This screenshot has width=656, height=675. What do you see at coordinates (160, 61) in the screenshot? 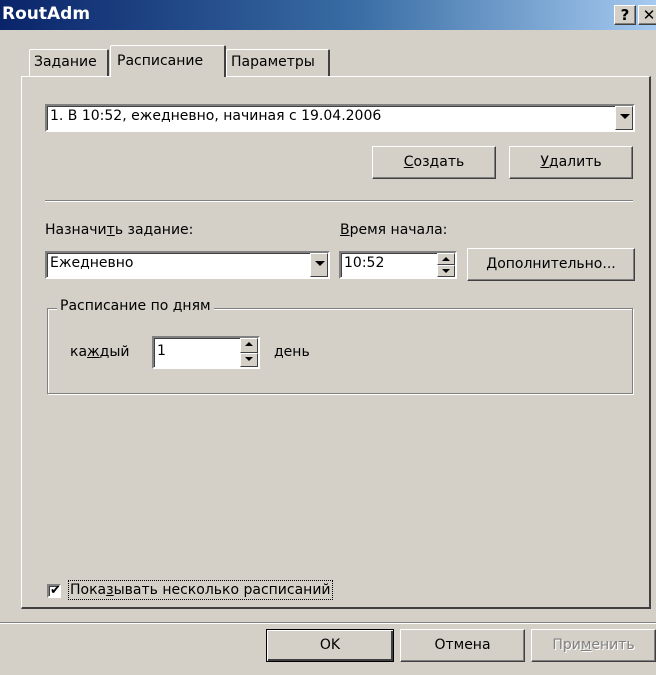
I see `tab-schedule-label: Расписание` at bounding box center [160, 61].